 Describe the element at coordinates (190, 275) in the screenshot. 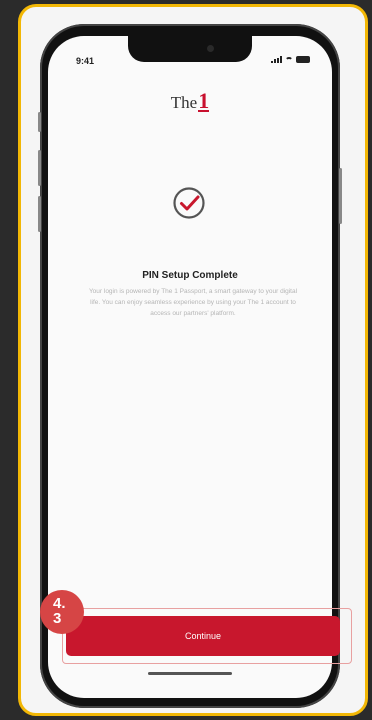

I see `success-title: PIN Setup Complete` at that location.